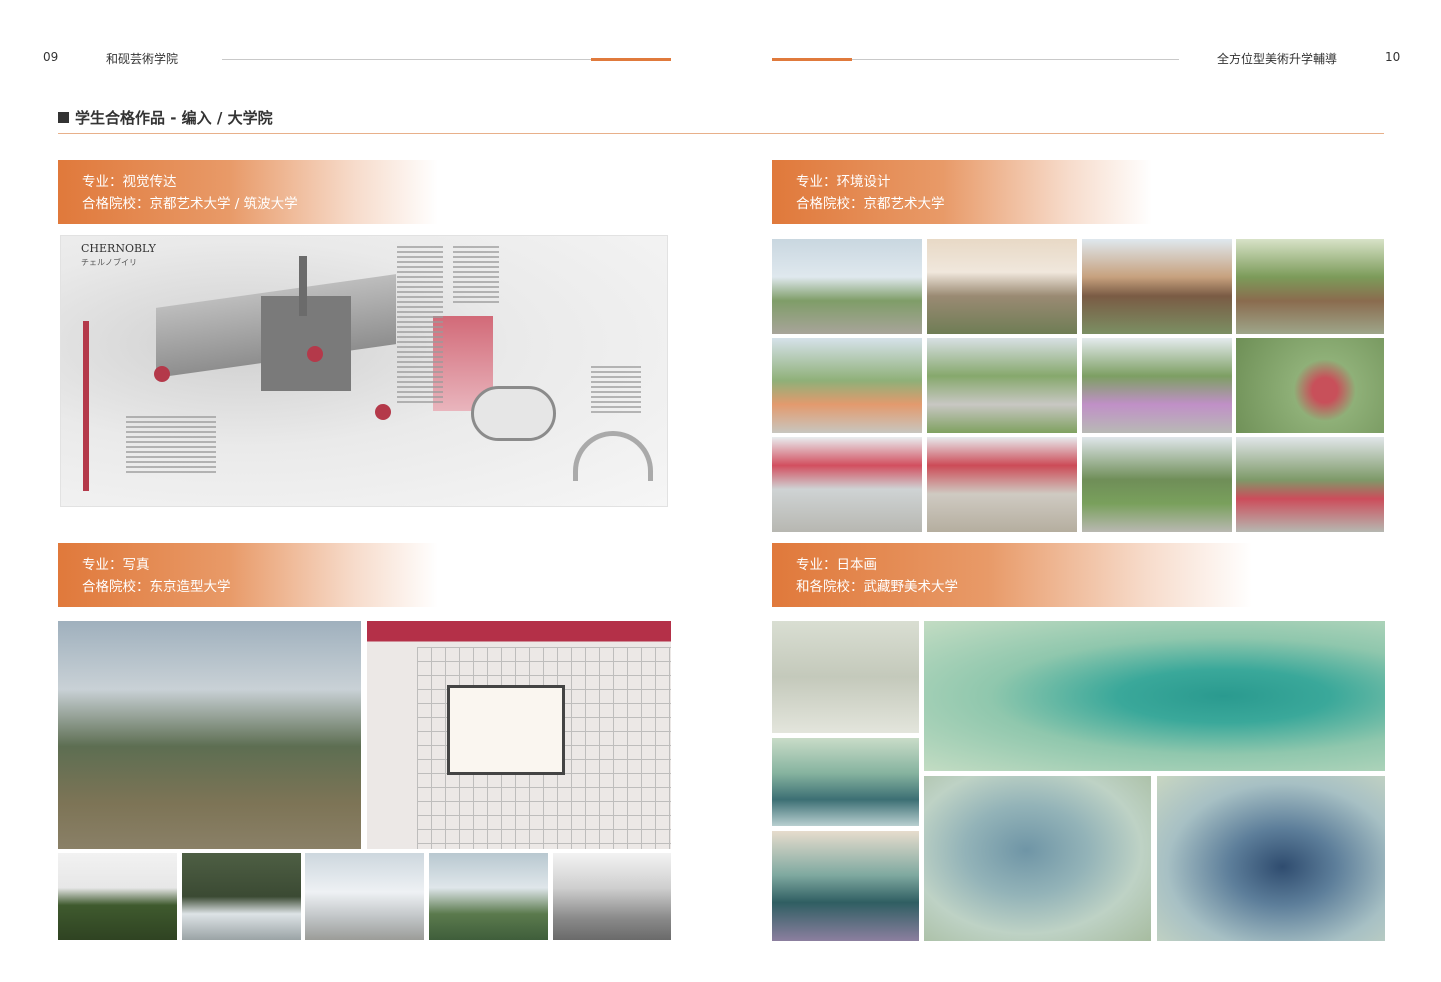 The width and height of the screenshot is (1441, 982). I want to click on restaurant-wall-photo, so click(519, 735).